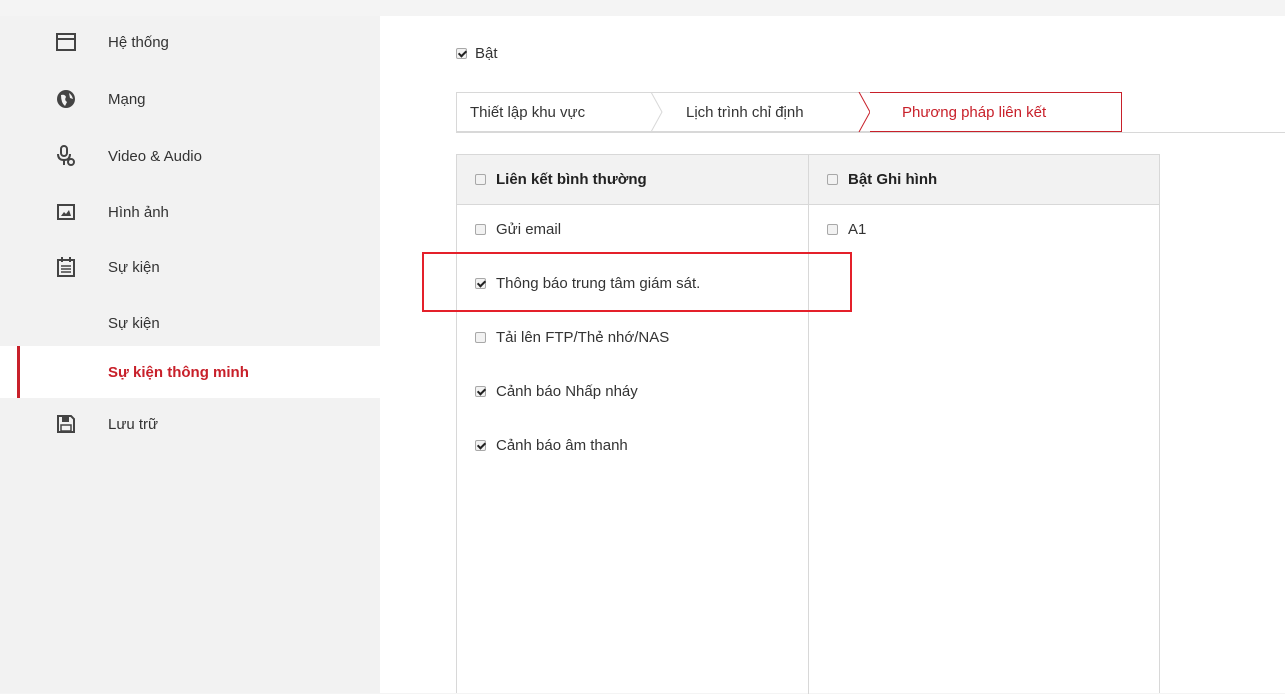 The height and width of the screenshot is (694, 1285). Describe the element at coordinates (66, 212) in the screenshot. I see `image-icon` at that location.